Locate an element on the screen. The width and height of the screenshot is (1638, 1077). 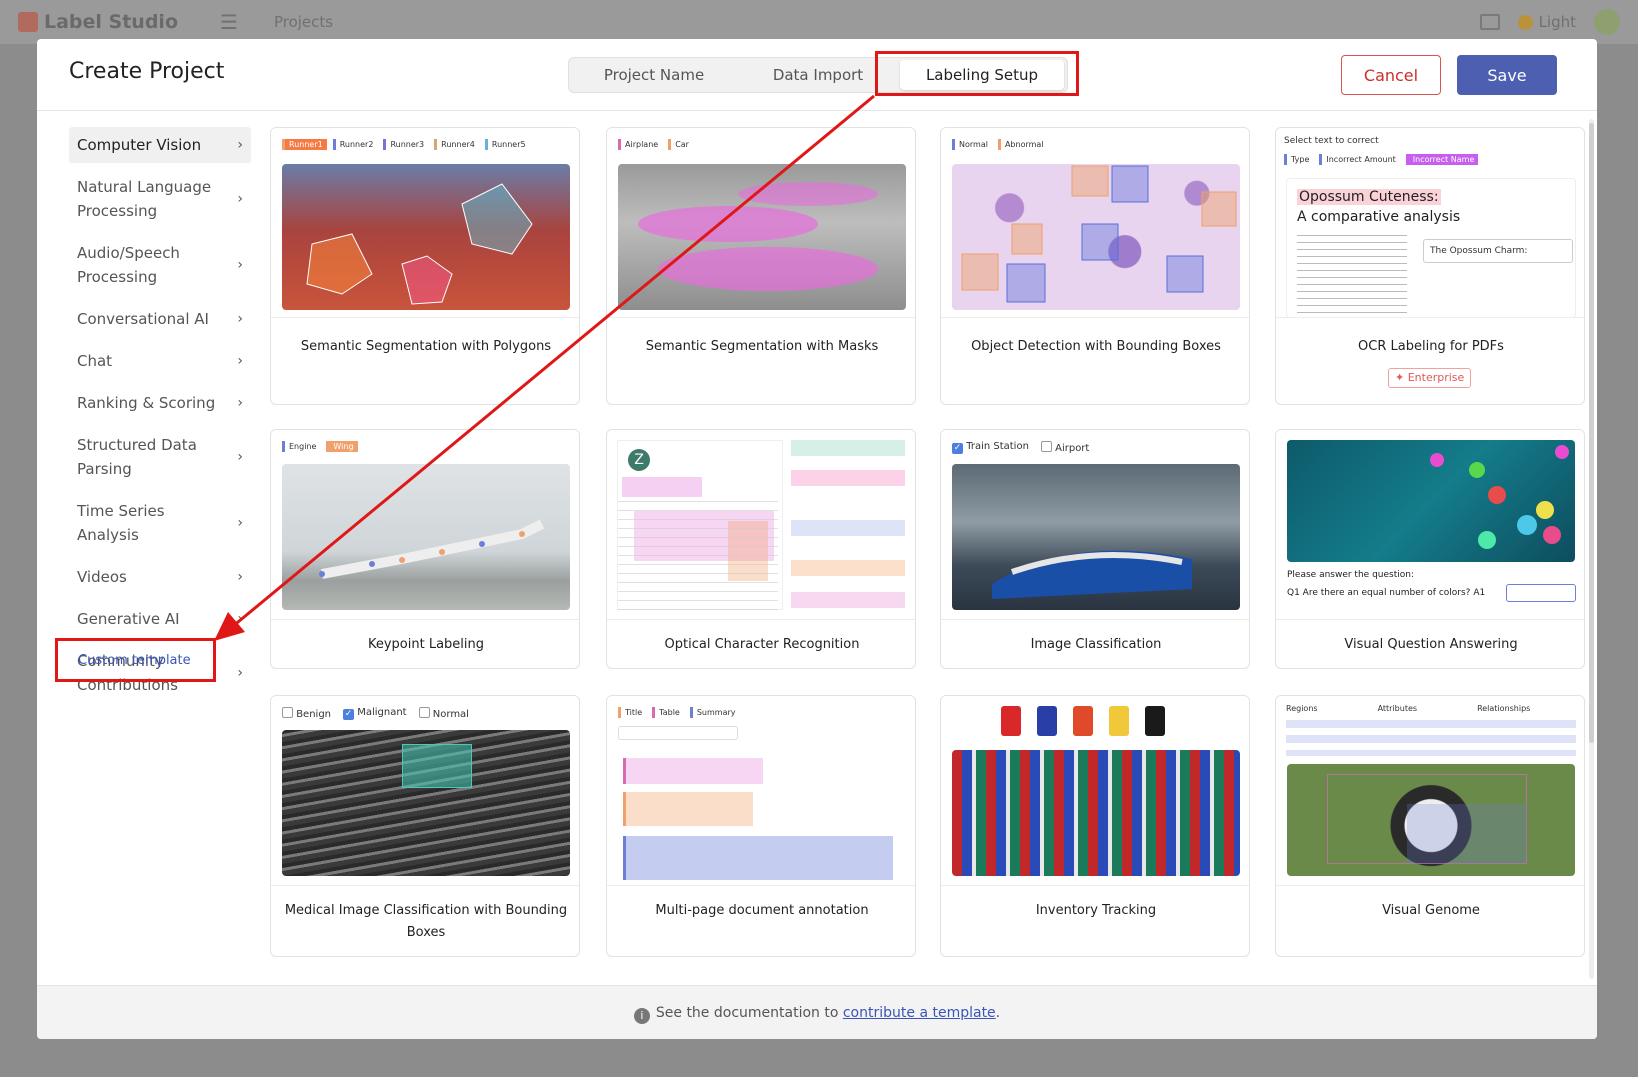
sidebar-item-ranking: Ranking & Scoring › is located at coordinates (160, 403).